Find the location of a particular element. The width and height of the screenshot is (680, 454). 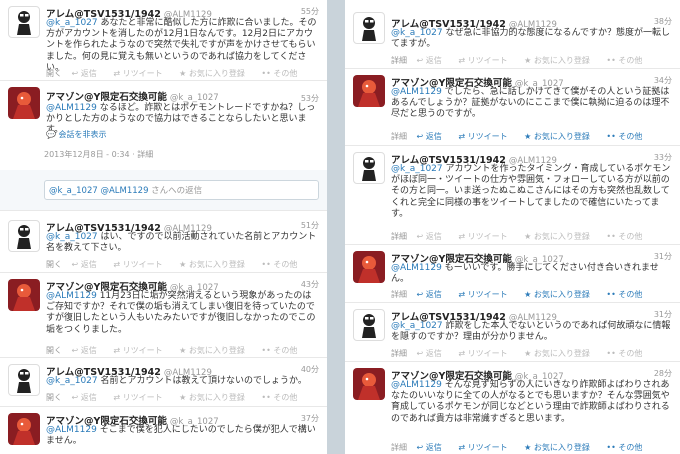

tweet-timestamp: 2013年12月8日 - 0:34 · 詳細 is located at coordinates (98, 154).